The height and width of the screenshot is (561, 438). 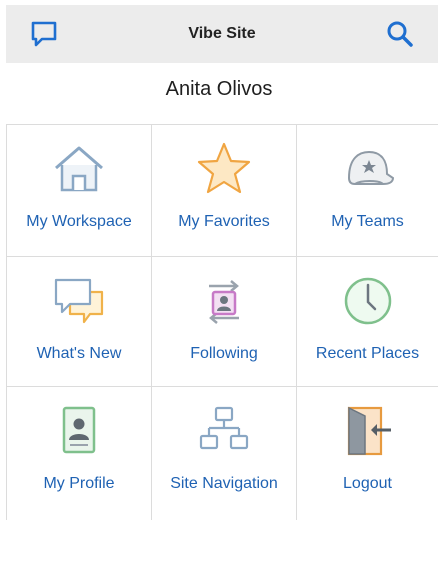 I want to click on tile-my-teams: My Teams, so click(x=367, y=191).